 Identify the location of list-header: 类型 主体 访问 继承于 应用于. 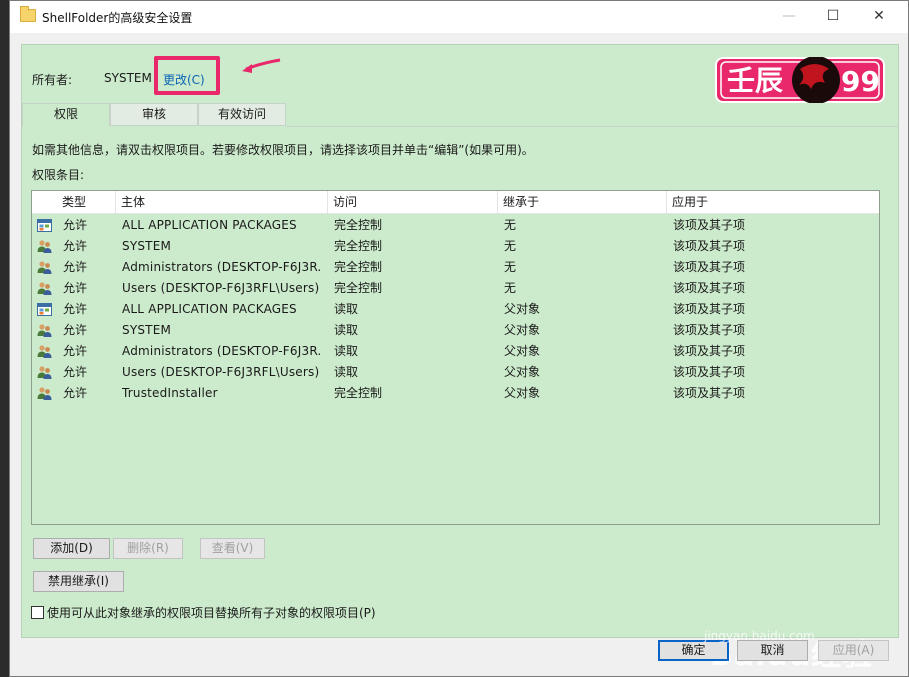
(455, 202).